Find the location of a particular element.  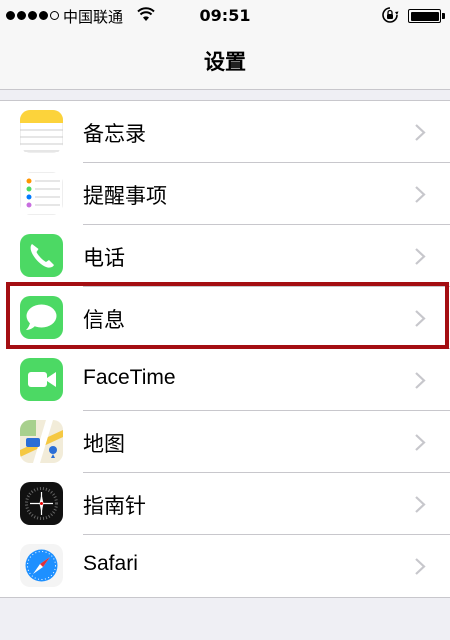

navigation-bar: 设置 is located at coordinates (225, 61).